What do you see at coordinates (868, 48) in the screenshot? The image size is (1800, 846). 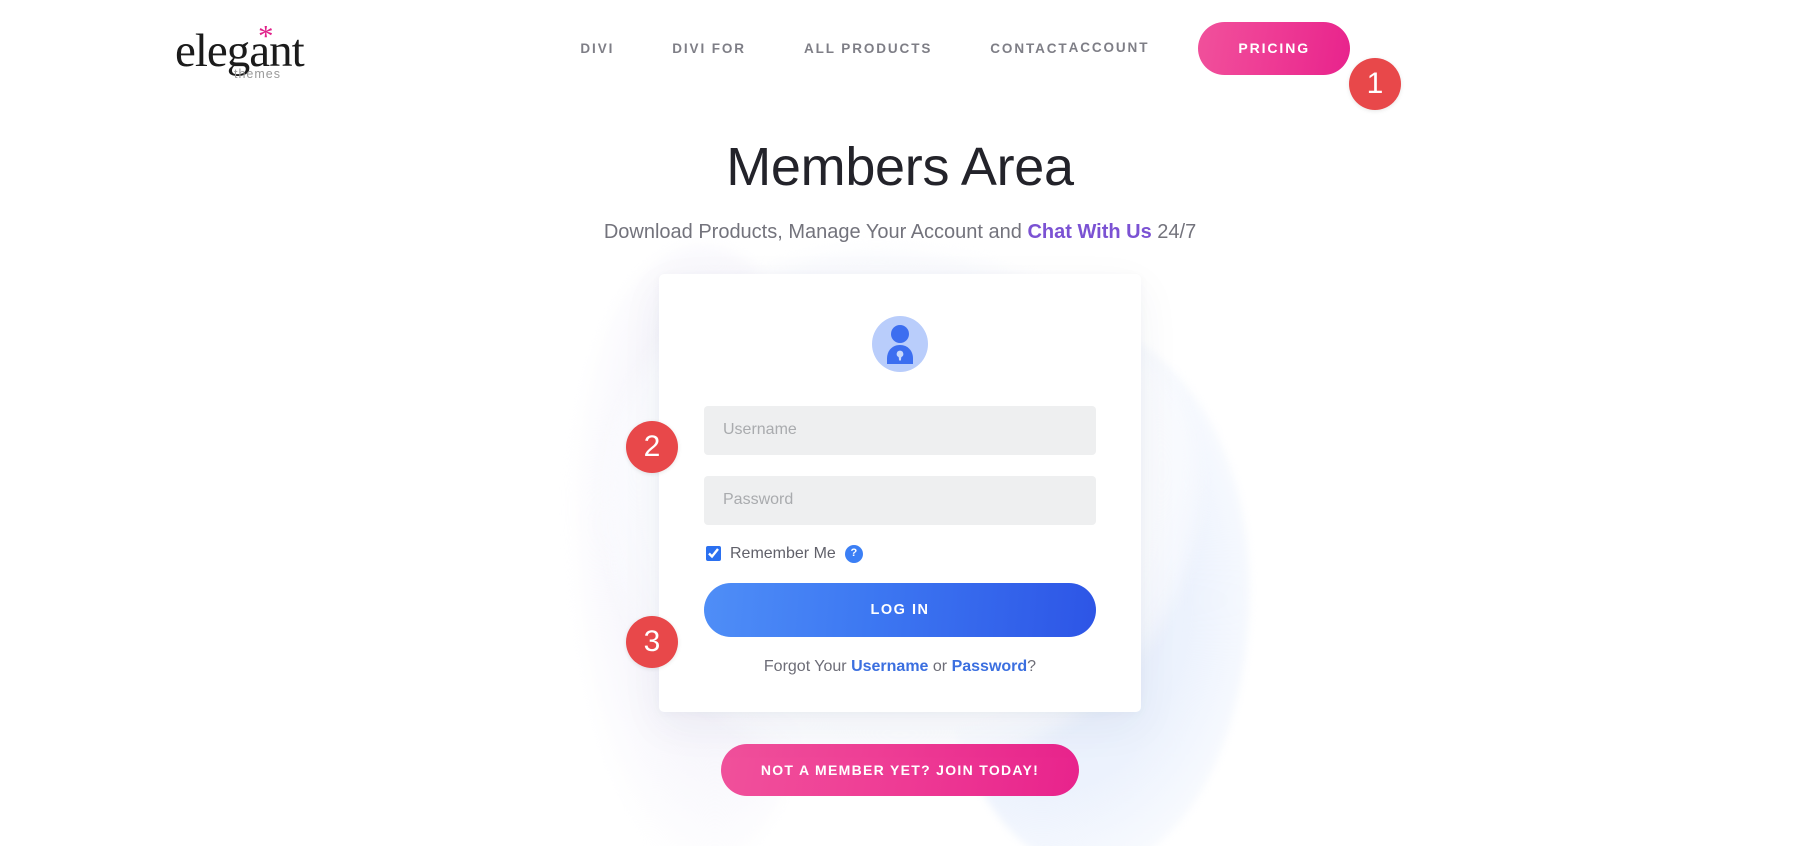 I see `nav-item-all-products: ALL PRODUCTS` at bounding box center [868, 48].